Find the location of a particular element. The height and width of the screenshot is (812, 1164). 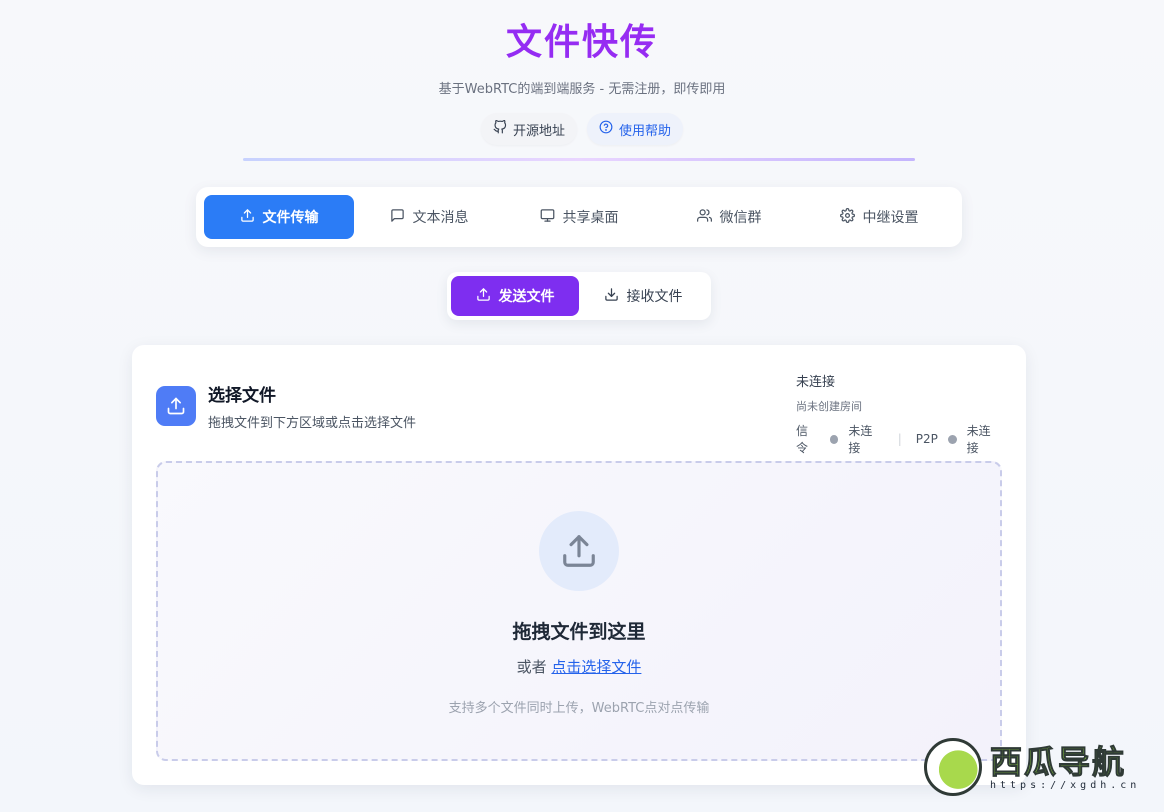

card-heading: 选择文件 拖拽文件到下方区域或点击选择文件 is located at coordinates (312, 406).